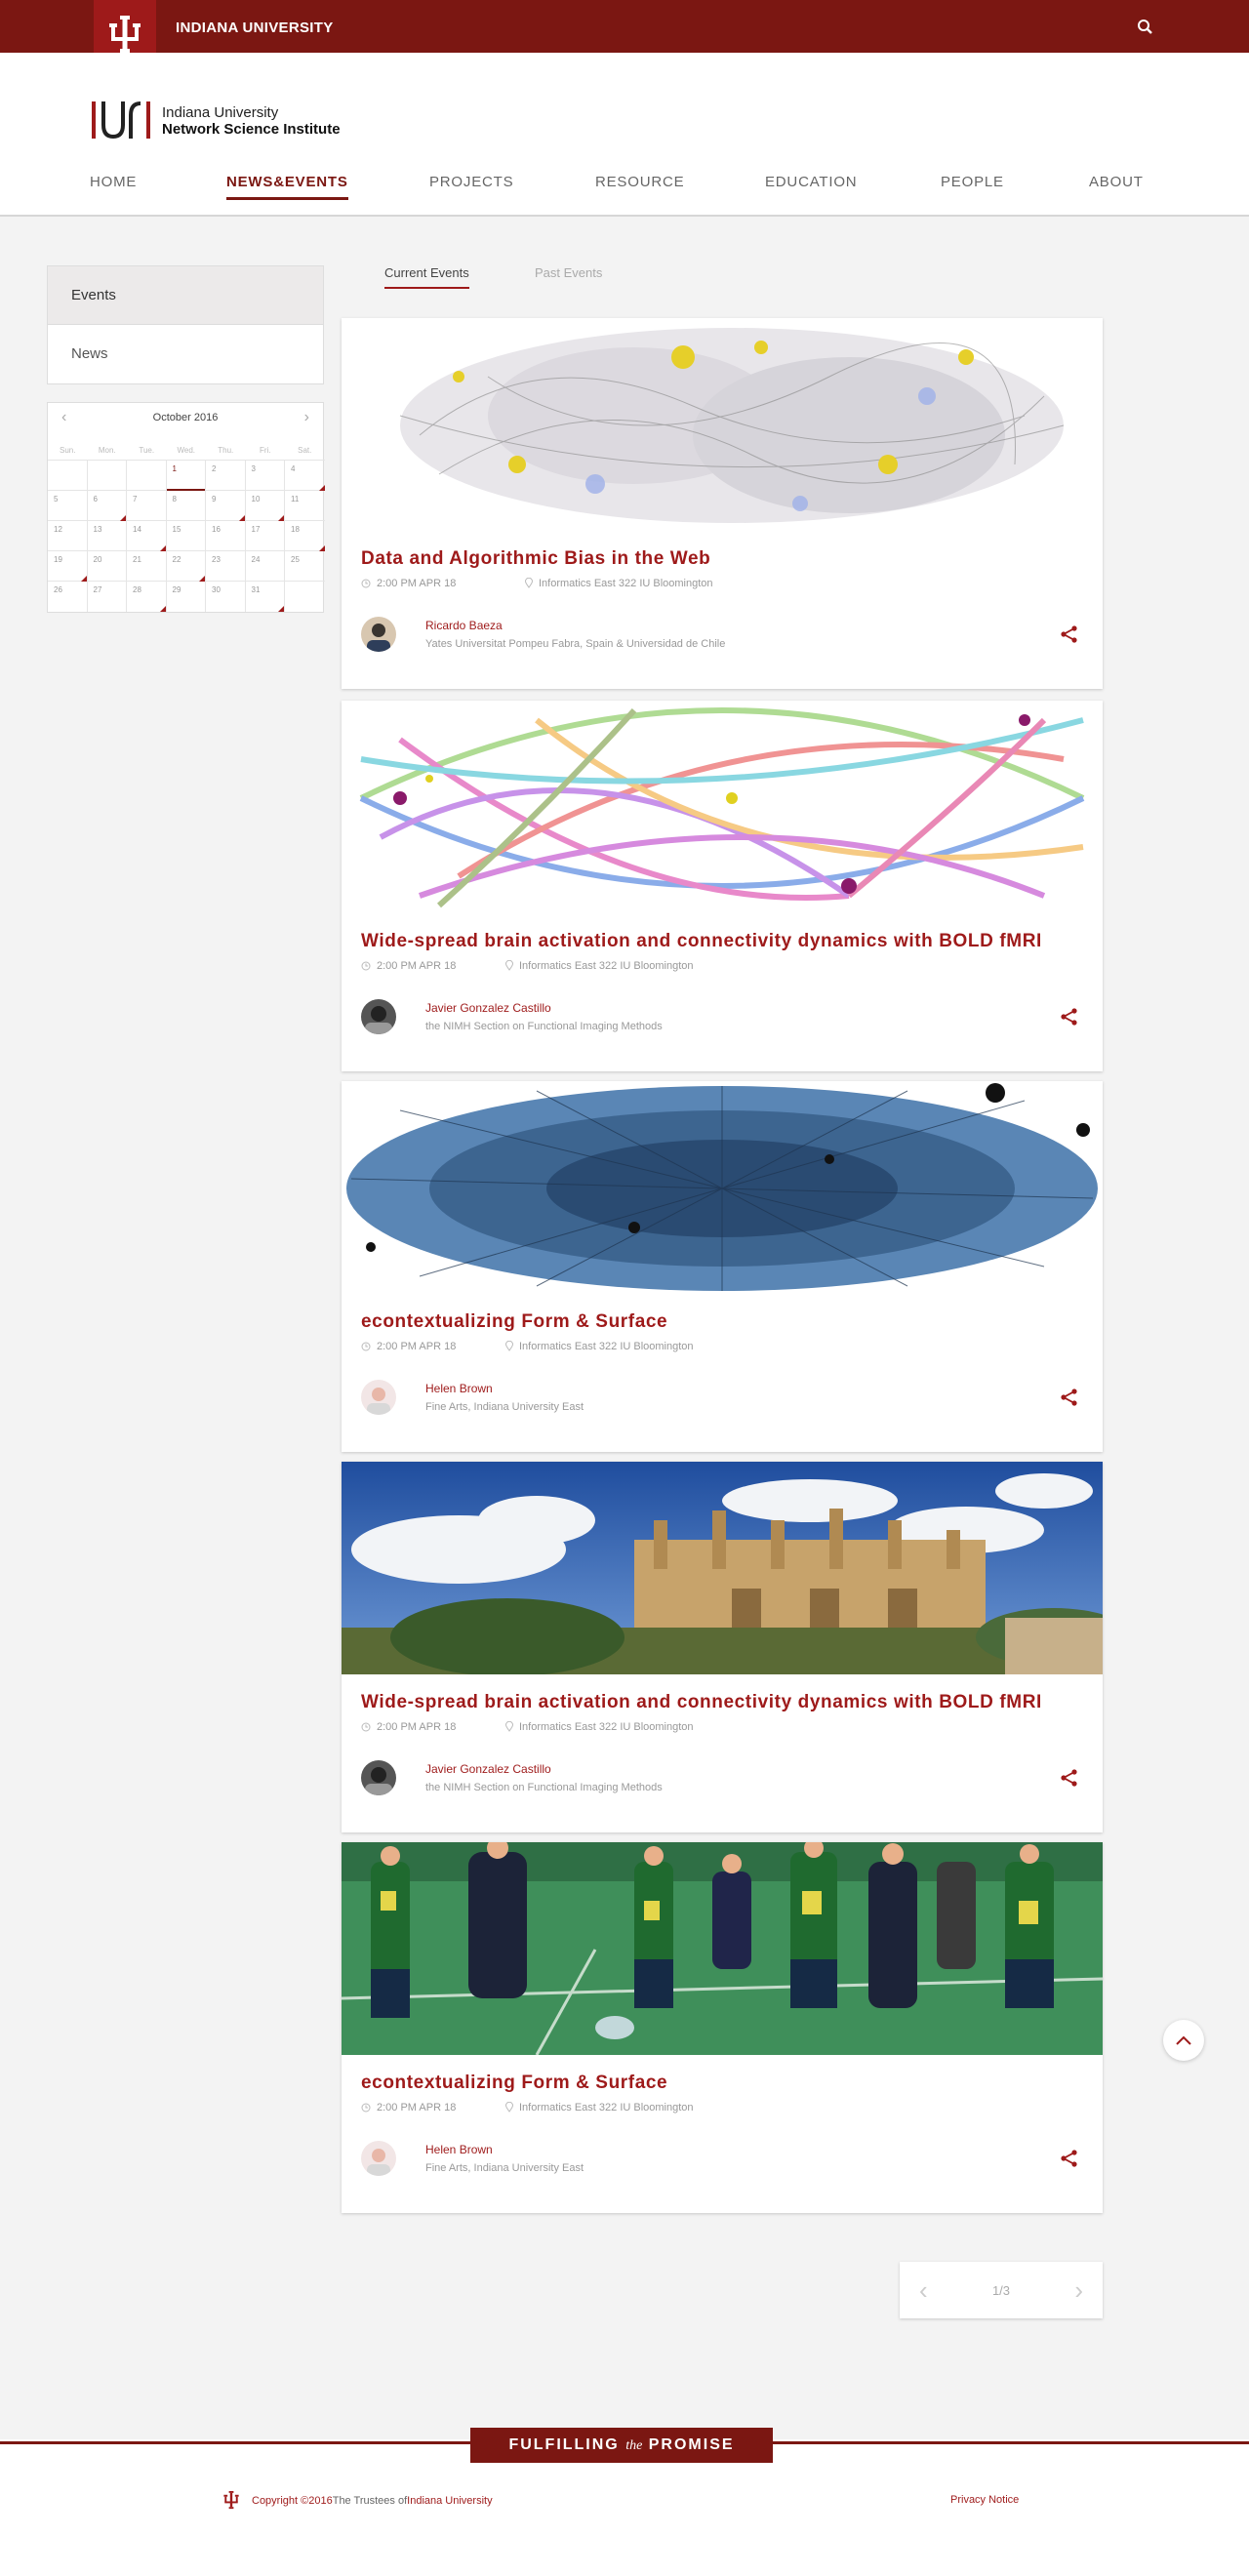 Image resolution: width=1249 pixels, height=2576 pixels. Describe the element at coordinates (251, 129) in the screenshot. I see `brand-line-2: Network Science Institute` at that location.